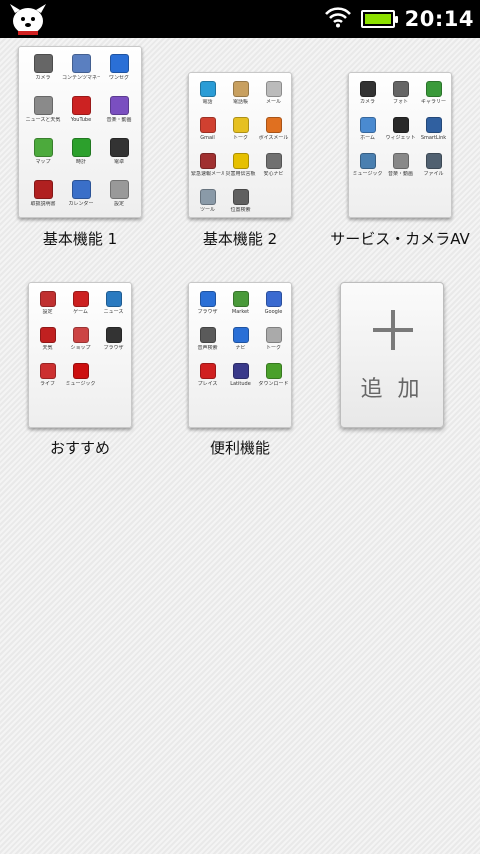 The image size is (480, 854). Describe the element at coordinates (240, 348) in the screenshot. I see `app-label: ナビ` at that location.